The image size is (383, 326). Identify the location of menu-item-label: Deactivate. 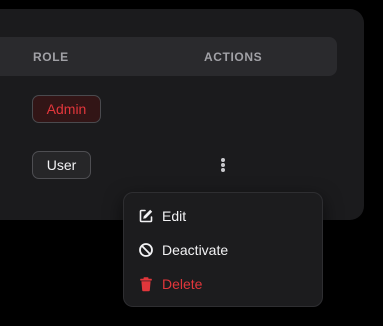
(195, 250).